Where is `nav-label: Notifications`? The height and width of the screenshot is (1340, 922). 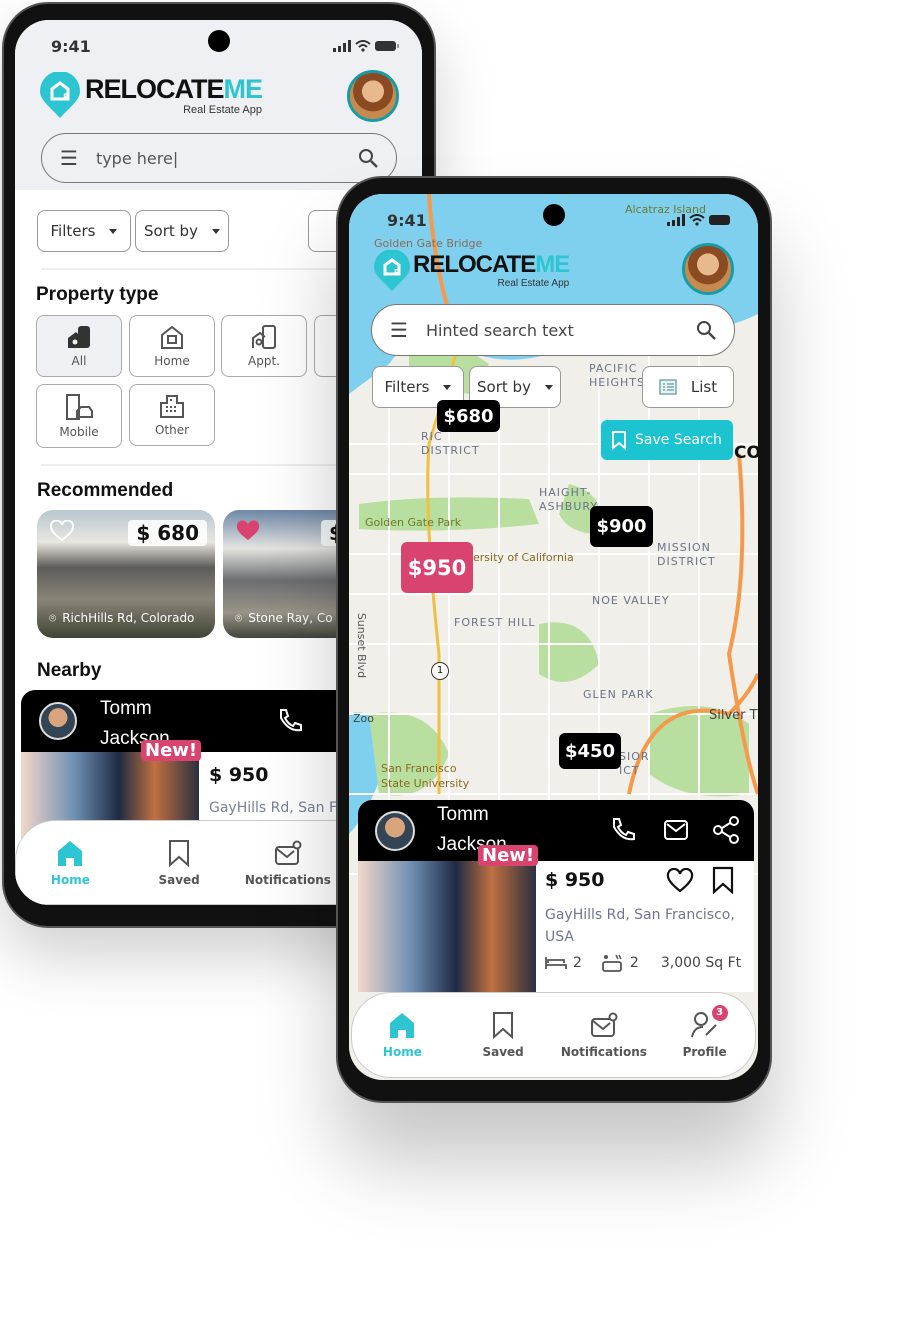
nav-label: Notifications is located at coordinates (603, 1052).